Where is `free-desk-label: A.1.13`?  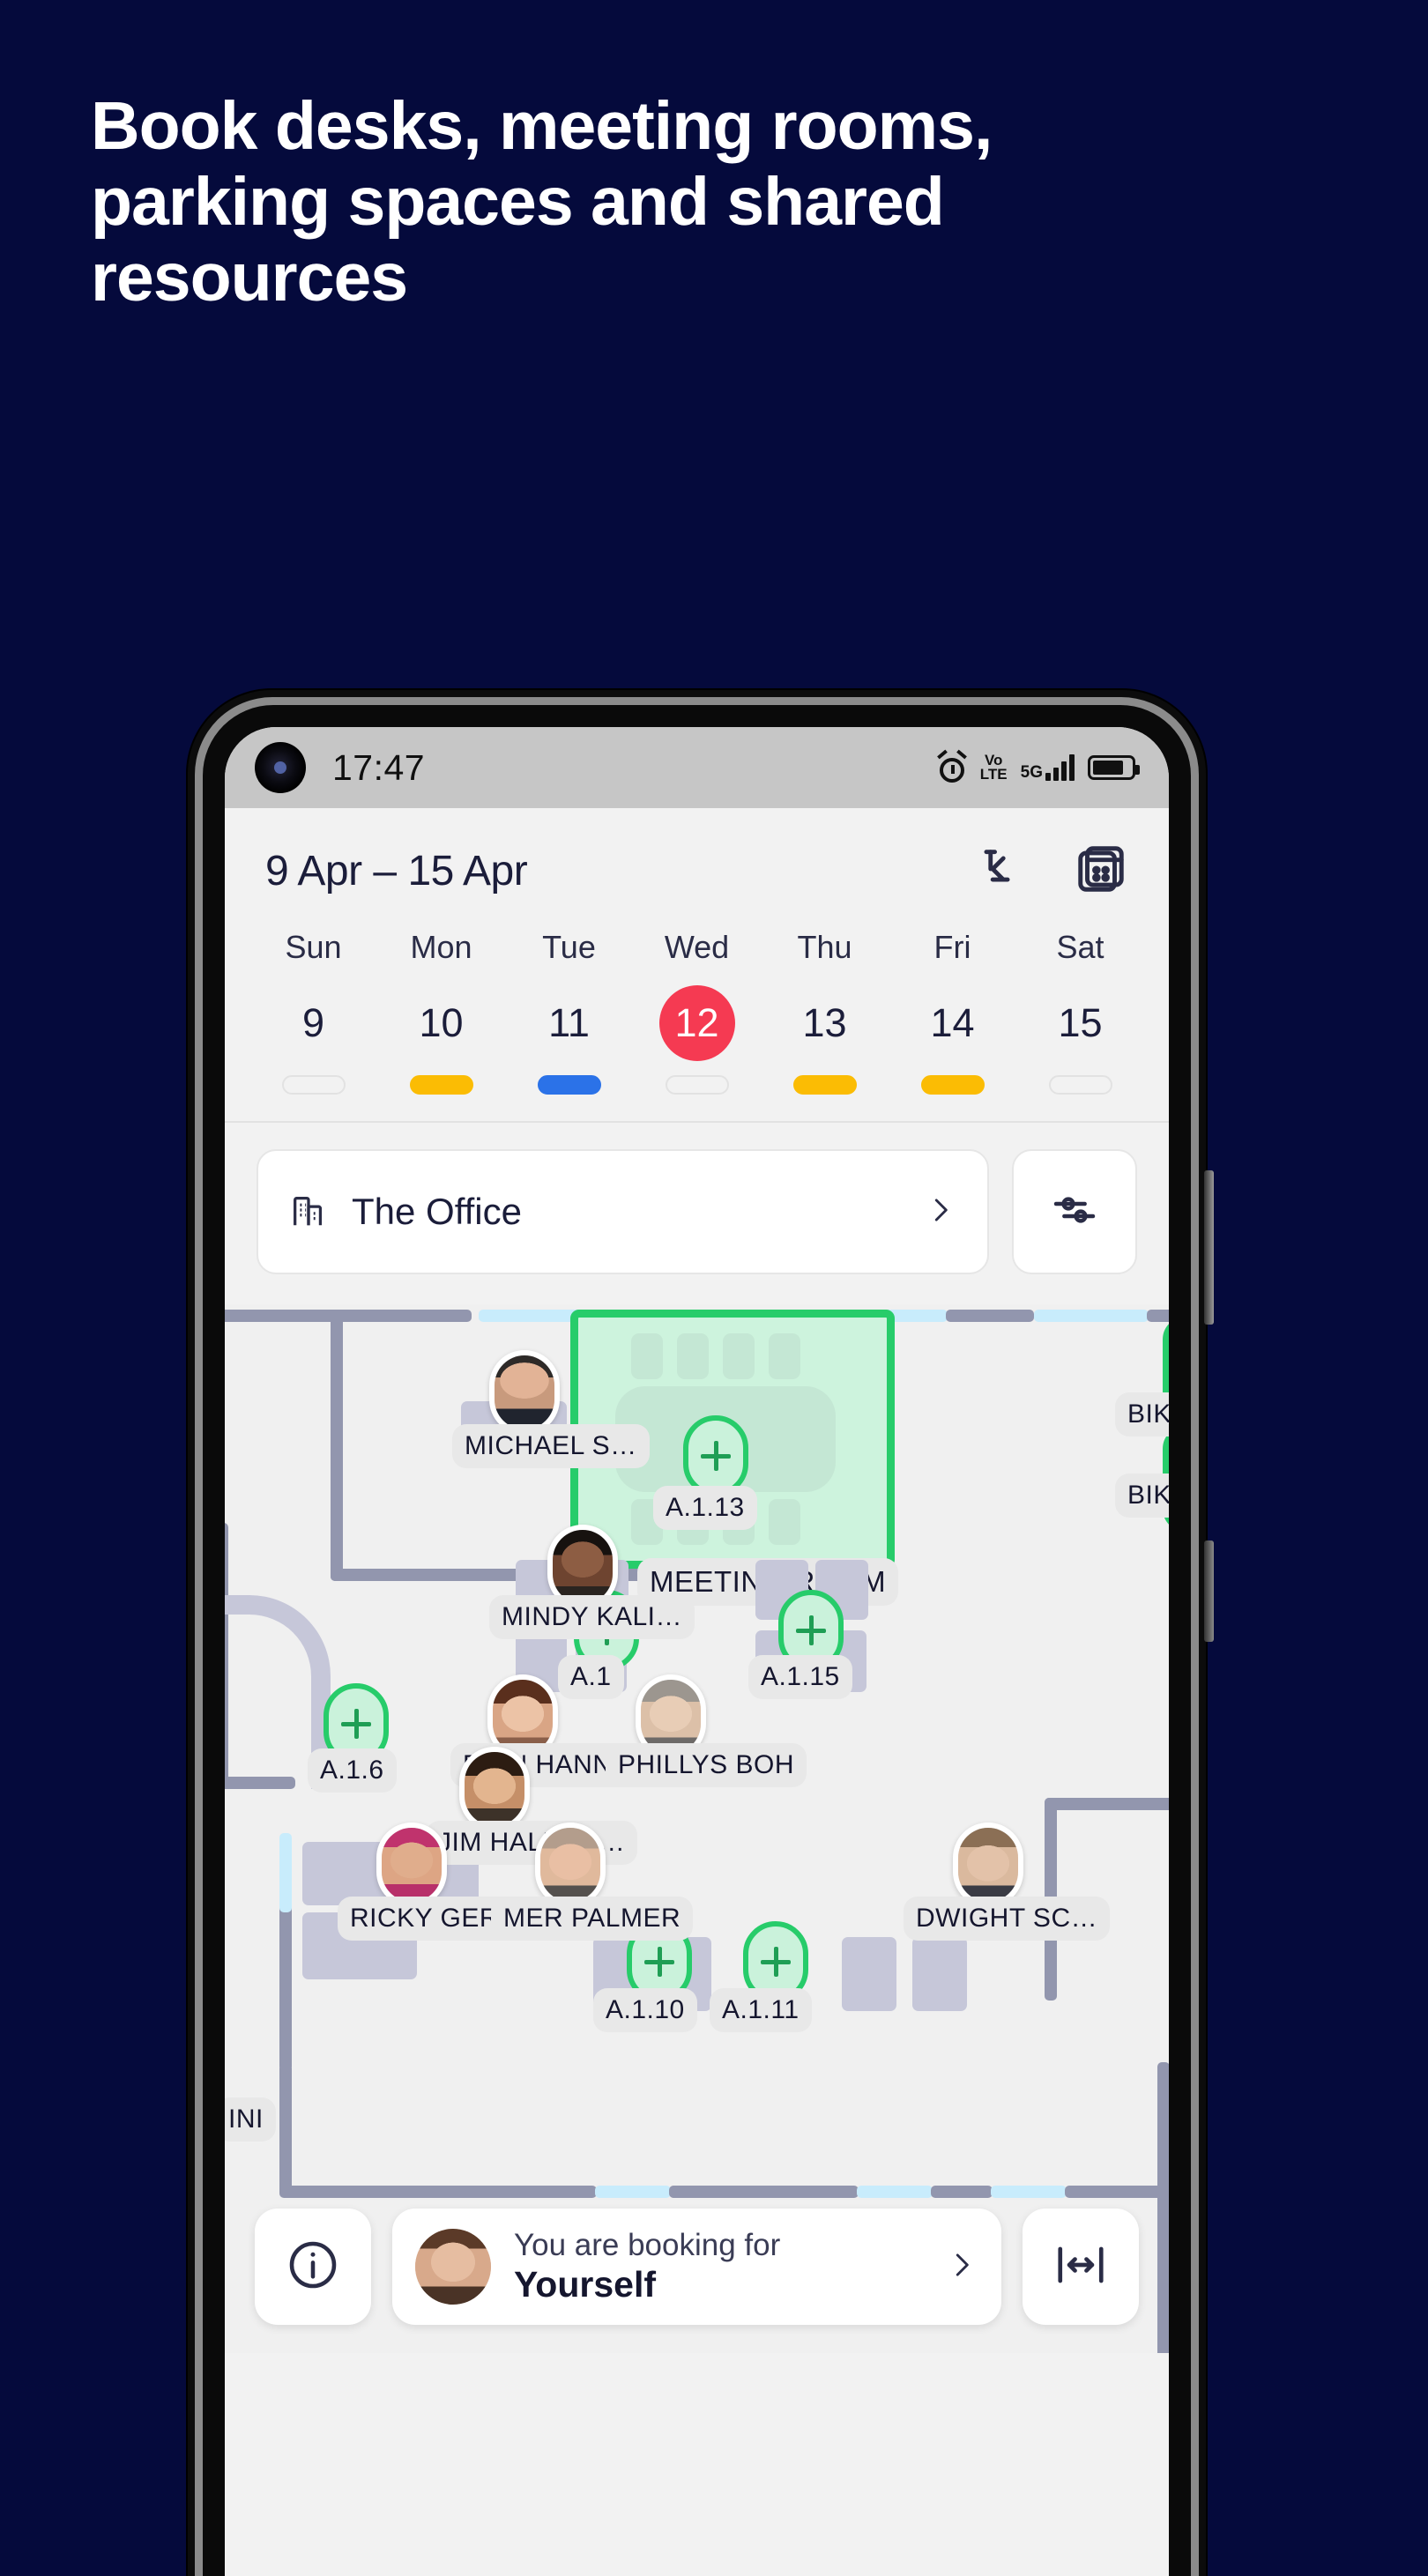 free-desk-label: A.1.13 is located at coordinates (705, 1508).